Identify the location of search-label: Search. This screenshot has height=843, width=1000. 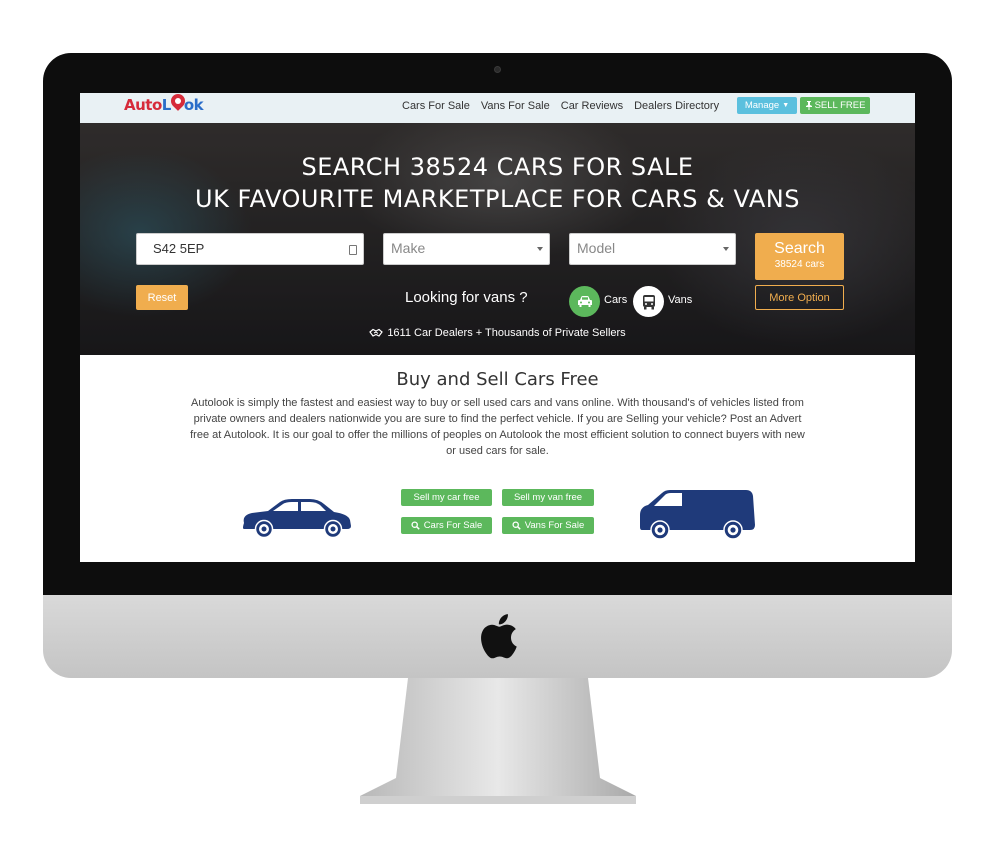
(799, 248).